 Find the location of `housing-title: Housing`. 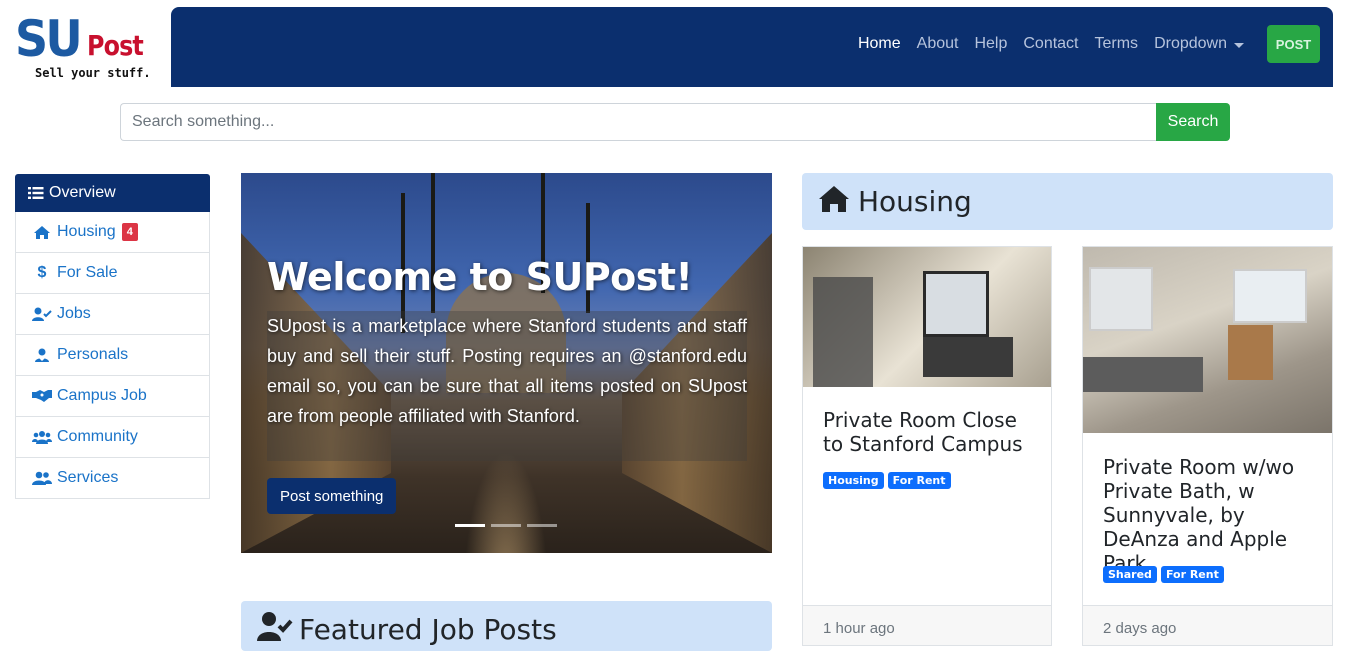

housing-title: Housing is located at coordinates (915, 201).